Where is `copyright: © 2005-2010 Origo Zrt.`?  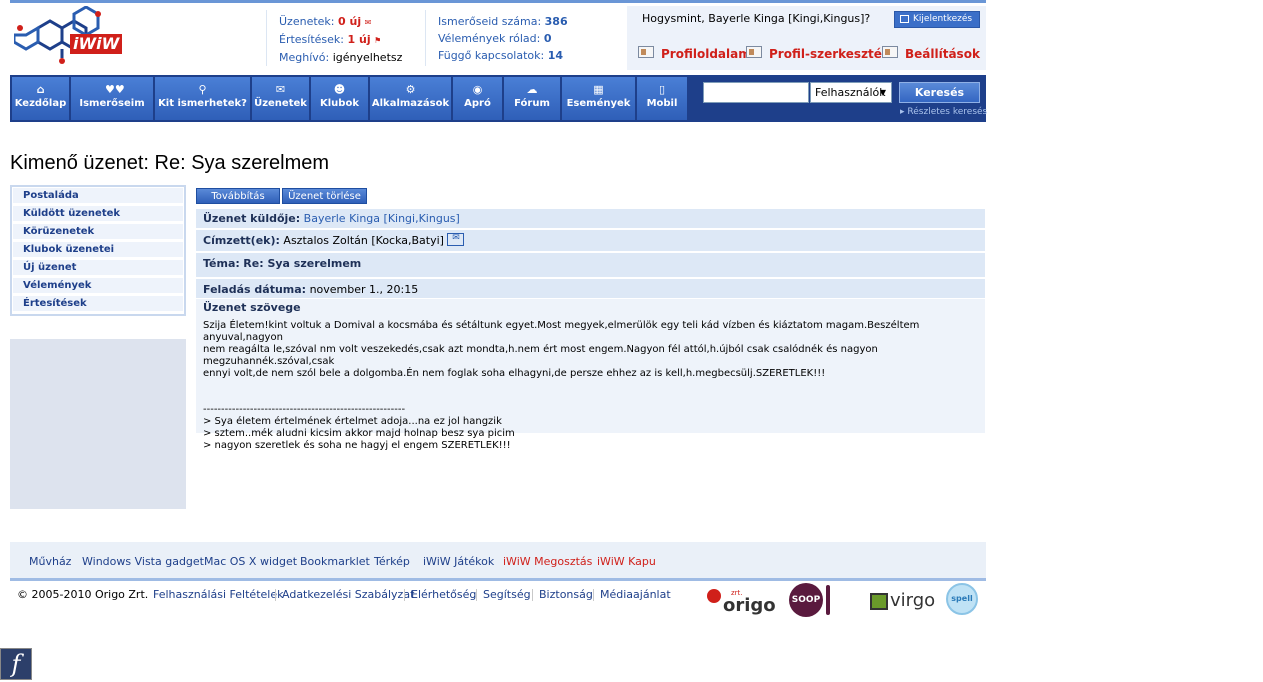
copyright: © 2005-2010 Origo Zrt. is located at coordinates (83, 594).